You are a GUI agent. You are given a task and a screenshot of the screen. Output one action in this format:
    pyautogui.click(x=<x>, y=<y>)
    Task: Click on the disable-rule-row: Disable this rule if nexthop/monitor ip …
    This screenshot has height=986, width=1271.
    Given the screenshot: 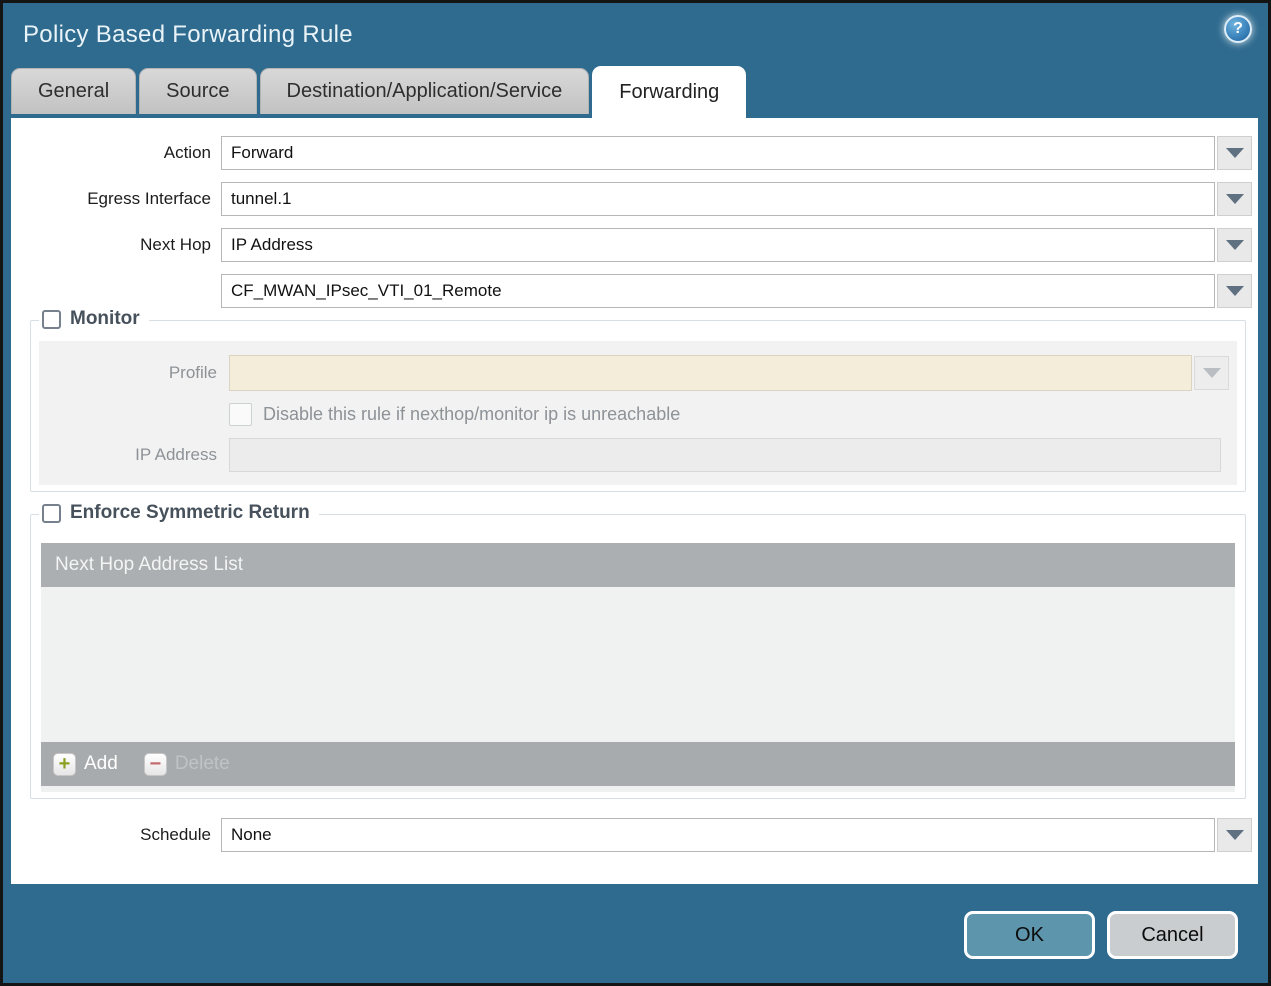 What is the action you would take?
    pyautogui.click(x=729, y=414)
    